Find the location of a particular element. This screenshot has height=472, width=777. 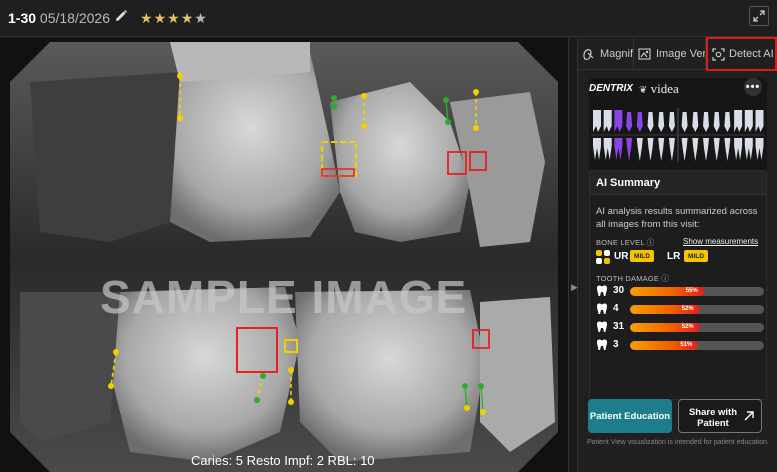

damage-percent: 51% is located at coordinates (686, 345).